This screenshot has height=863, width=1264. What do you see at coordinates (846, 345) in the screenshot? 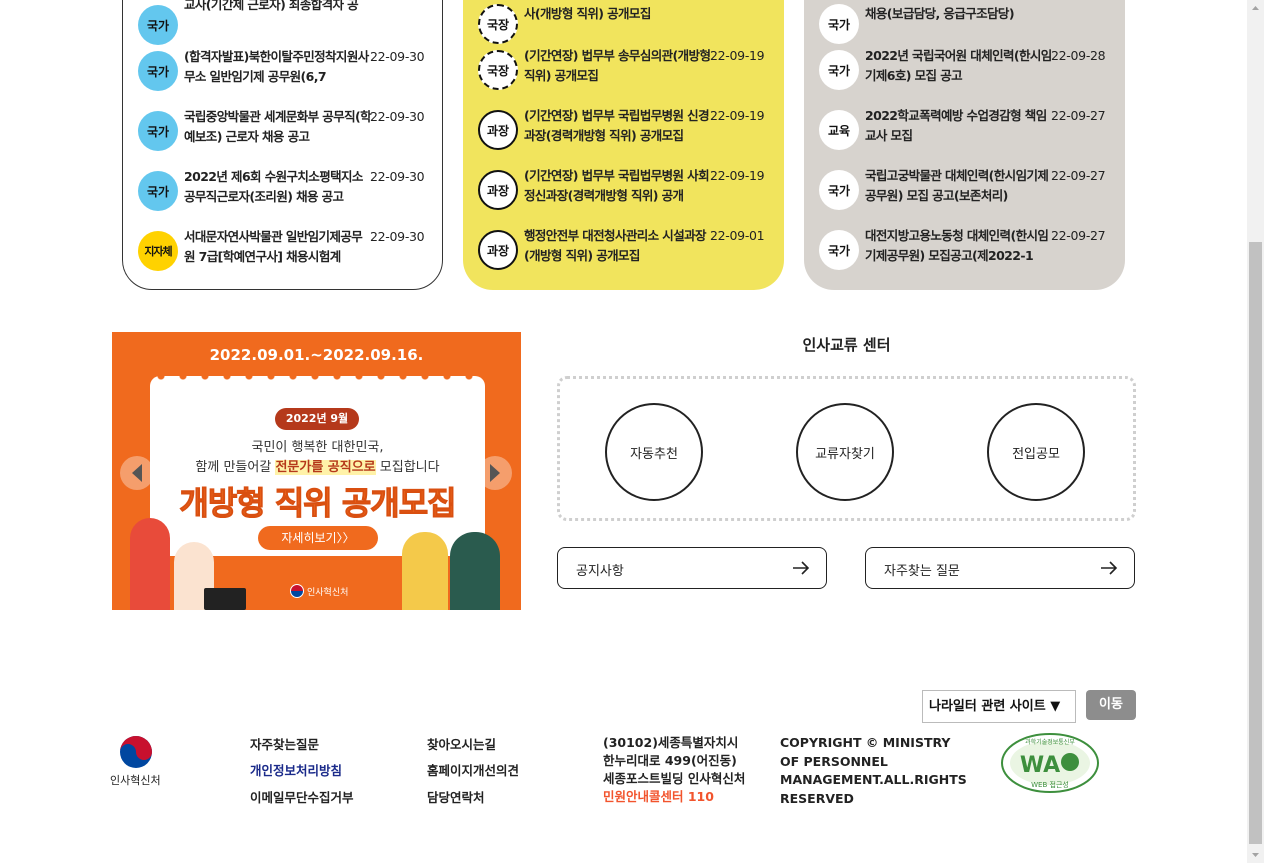
I see `exchange-center-title: 인사교류 센터` at bounding box center [846, 345].